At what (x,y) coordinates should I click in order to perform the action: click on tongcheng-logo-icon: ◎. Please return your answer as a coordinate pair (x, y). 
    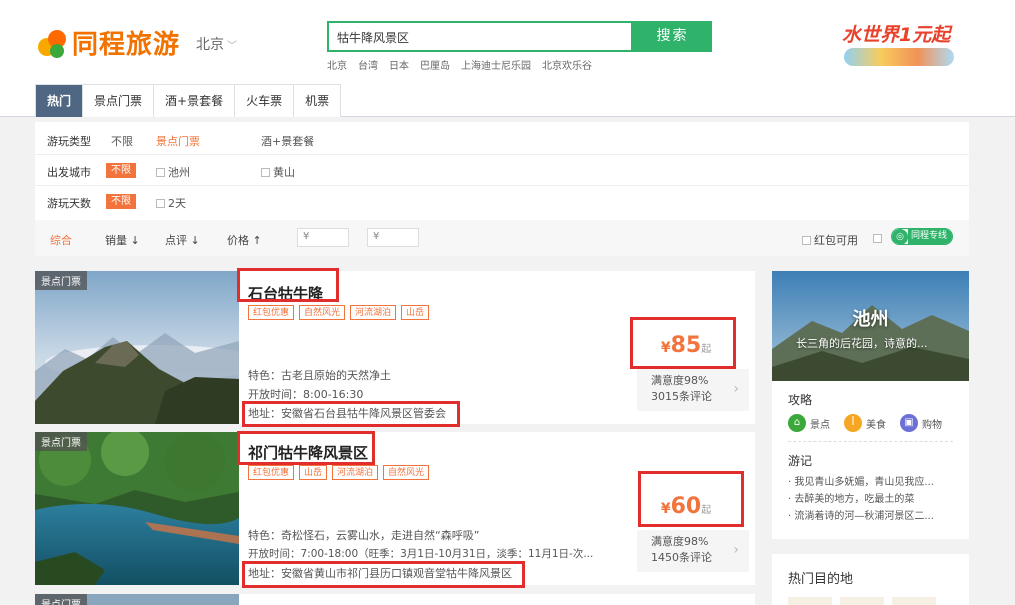
    Looking at the image, I should click on (900, 236).